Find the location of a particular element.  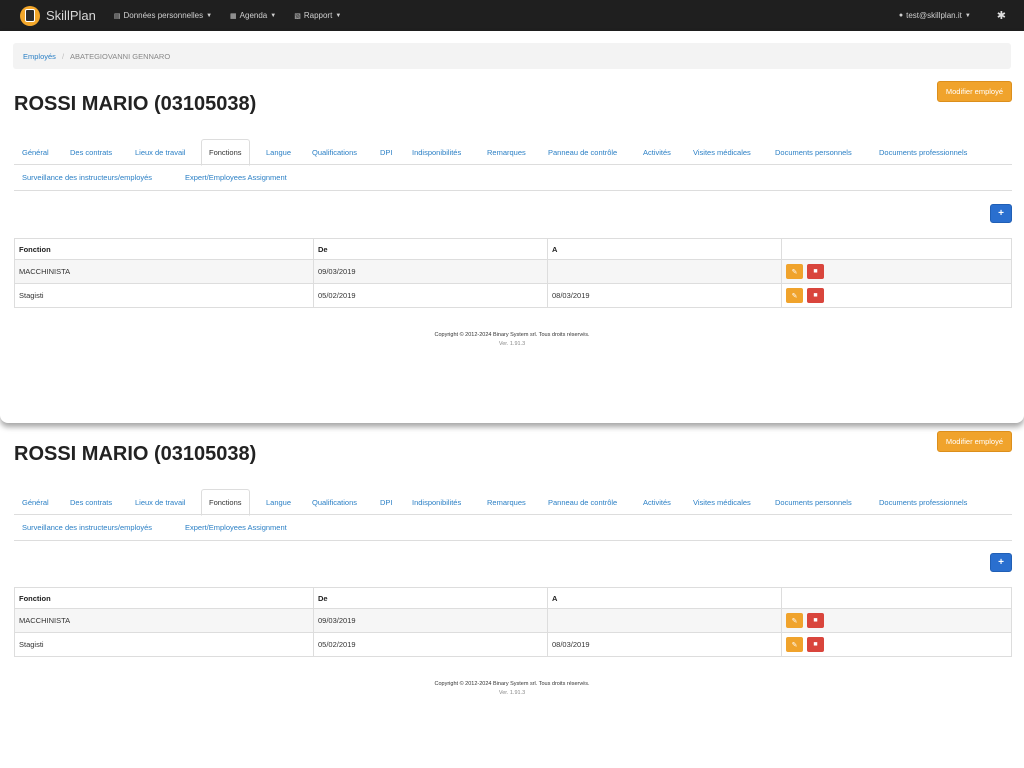

table-header-row: Fonction De A is located at coordinates (513, 249).